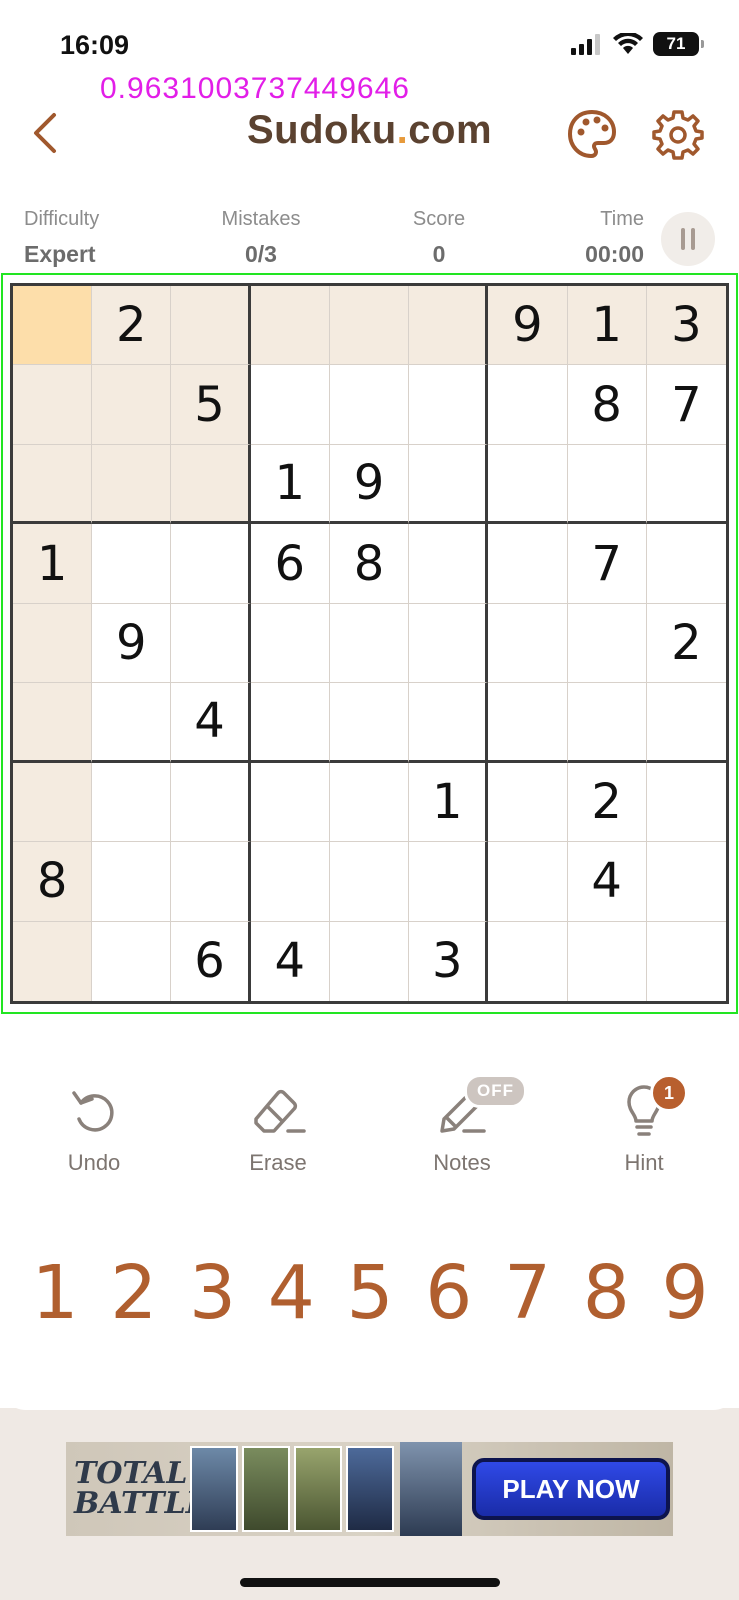  Describe the element at coordinates (55, 1293) in the screenshot. I see `number-button-1: 1` at that location.